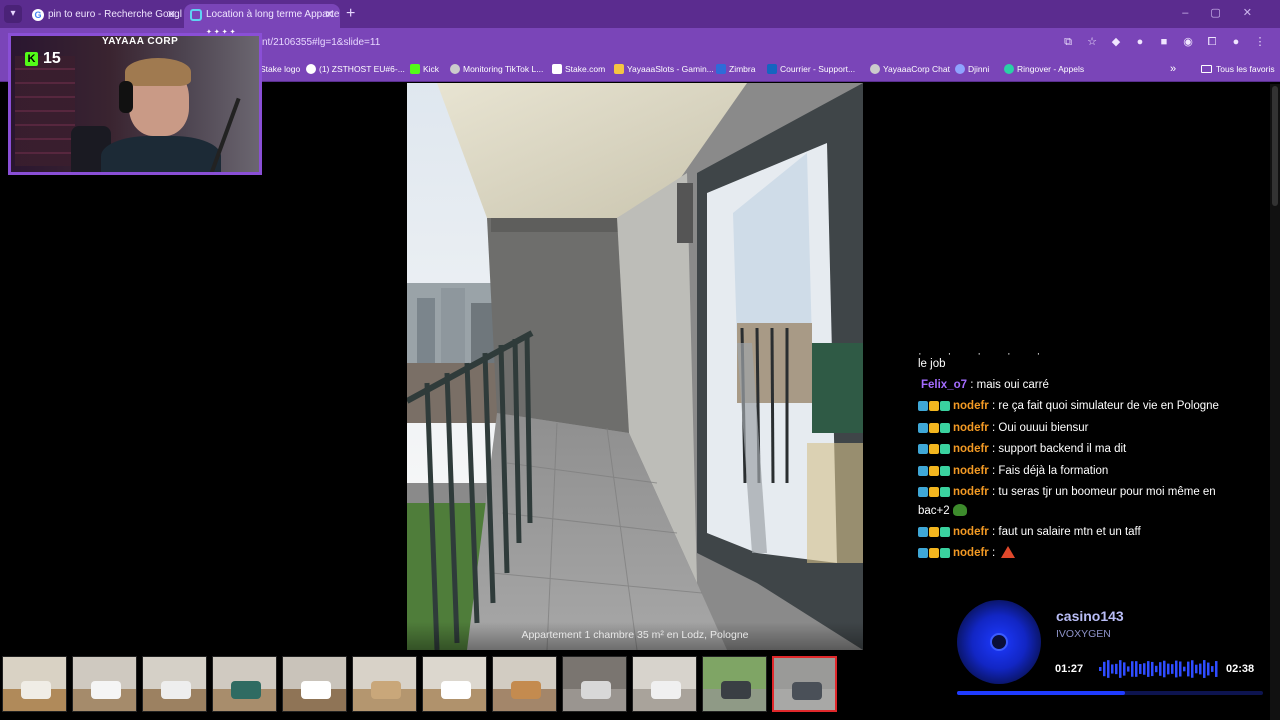 The height and width of the screenshot is (720, 1280). Describe the element at coordinates (960, 69) in the screenshot. I see `djinni-icon` at that location.